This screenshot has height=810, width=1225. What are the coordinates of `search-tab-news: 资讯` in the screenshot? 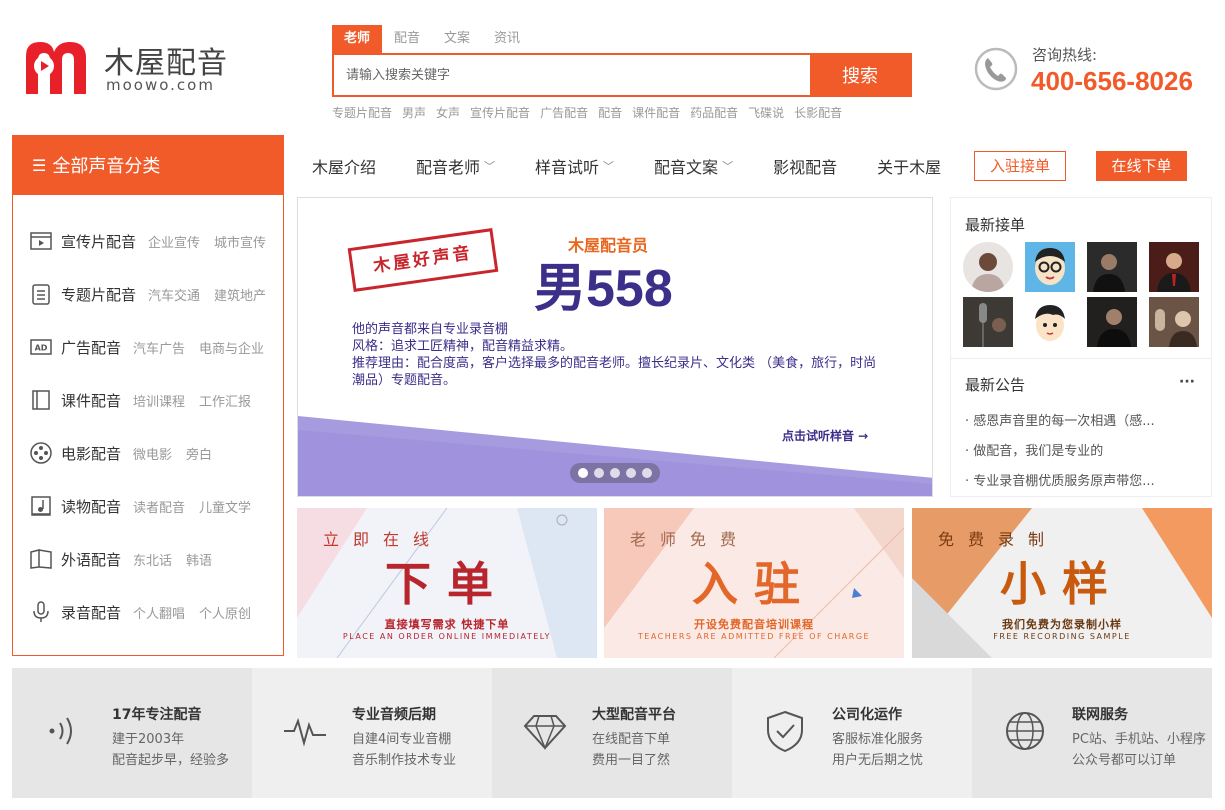 It's located at (507, 39).